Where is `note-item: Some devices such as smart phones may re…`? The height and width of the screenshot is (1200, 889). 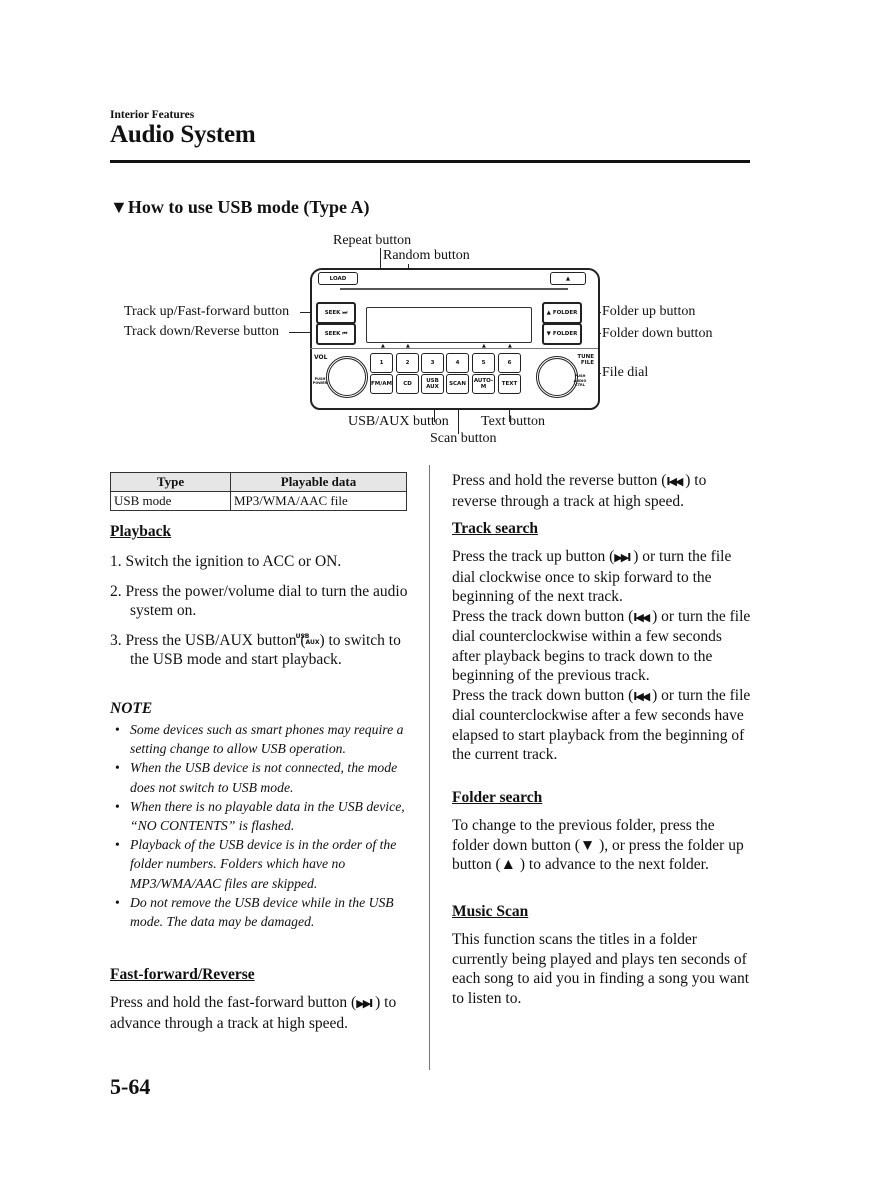
note-item: Some devices such as smart phones may re… is located at coordinates (260, 739).